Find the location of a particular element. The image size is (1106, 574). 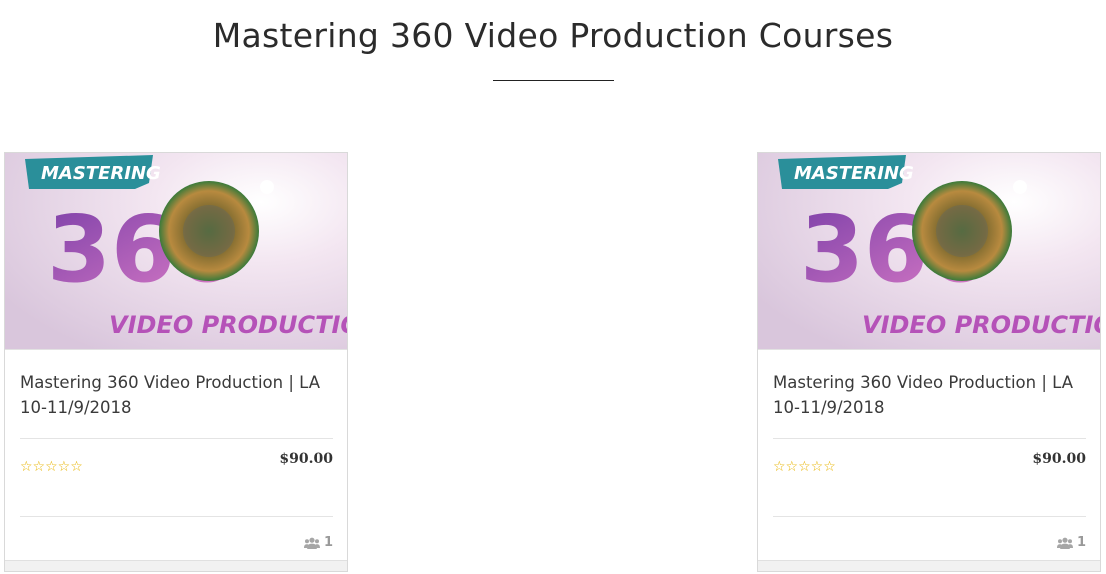

title-underline is located at coordinates (553, 80).